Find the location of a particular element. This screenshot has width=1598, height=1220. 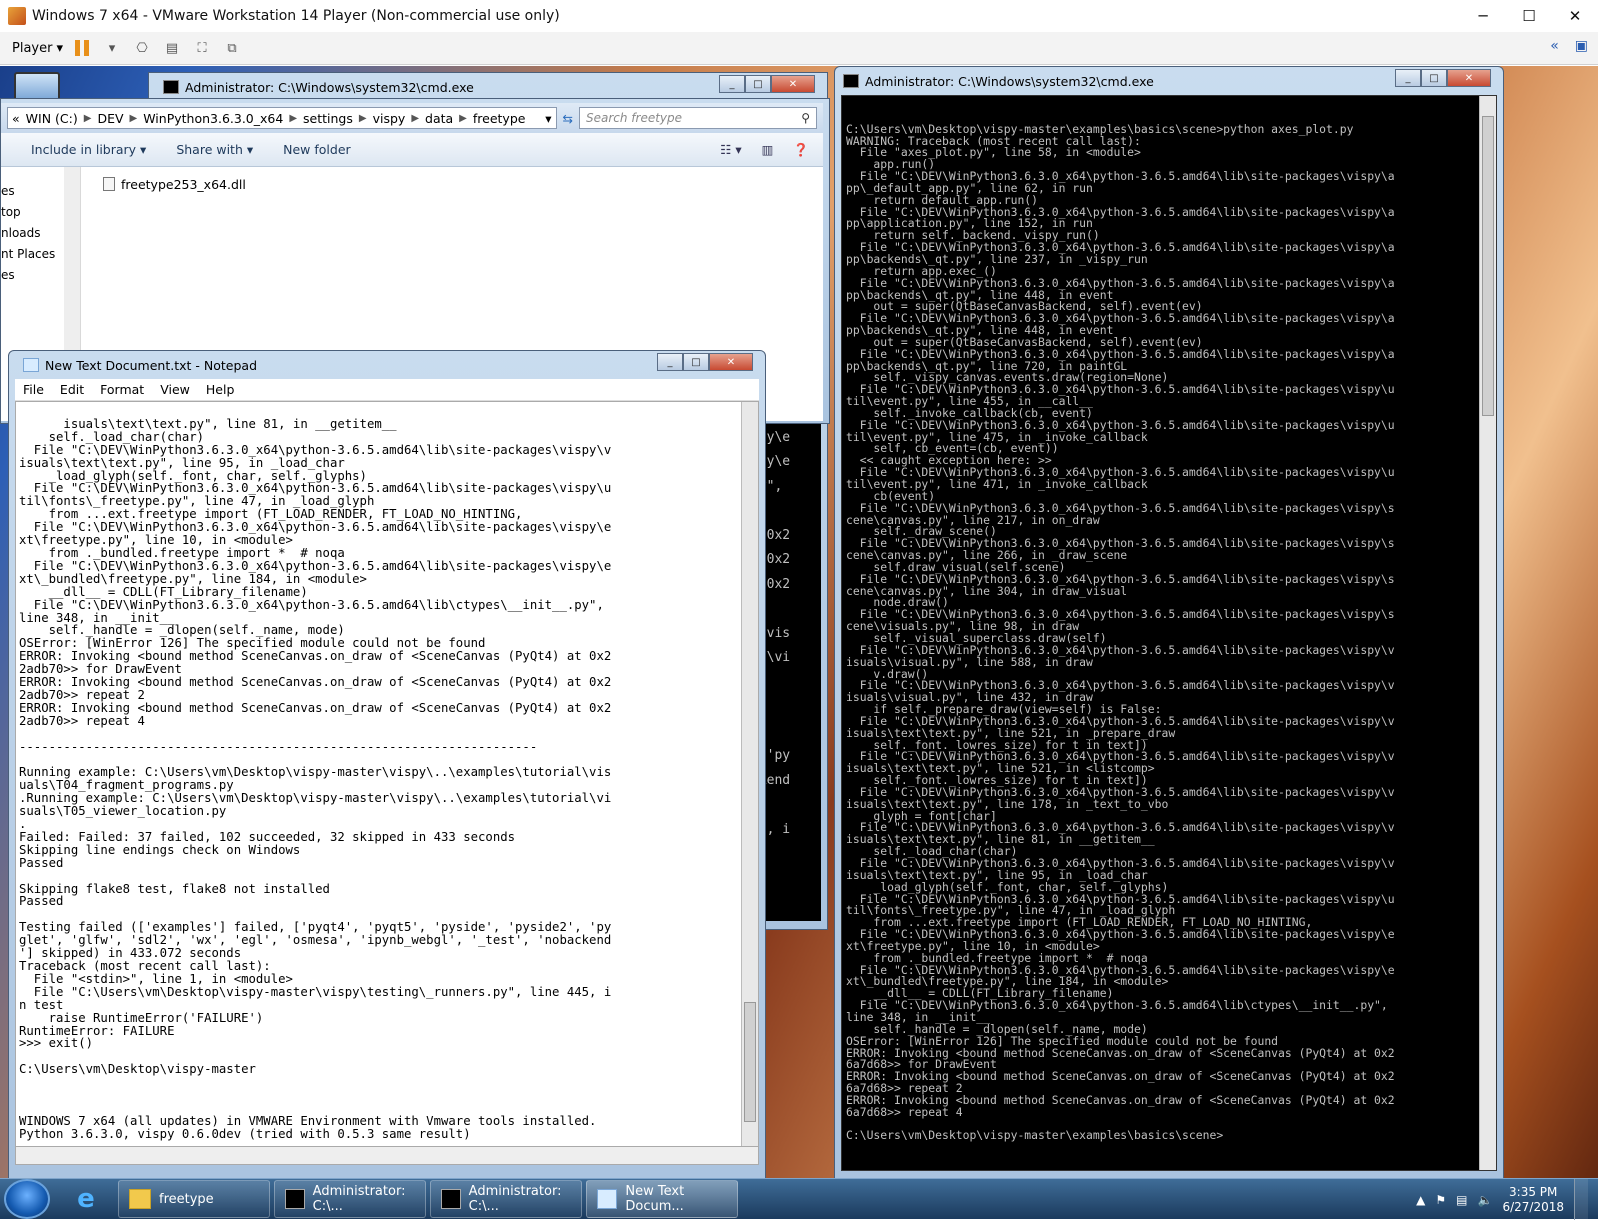

keyboard-icon: ⎔ is located at coordinates (142, 48).